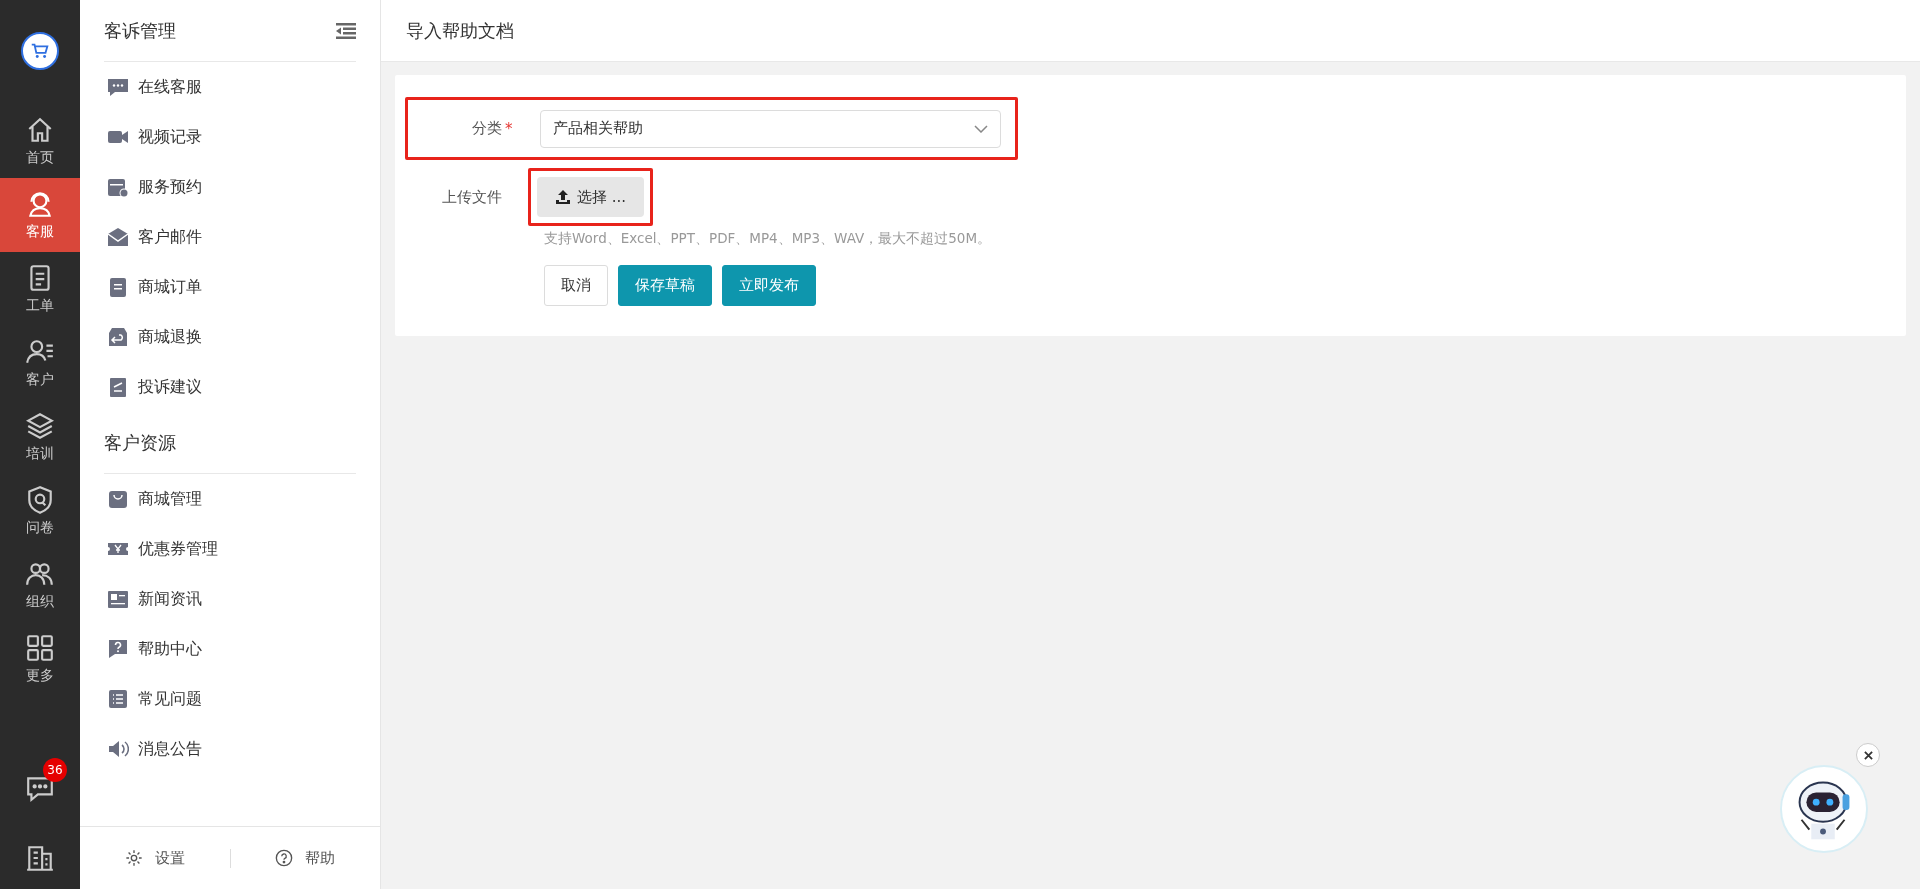 Image resolution: width=1920 pixels, height=889 pixels. I want to click on rail-item: 客服, so click(40, 215).